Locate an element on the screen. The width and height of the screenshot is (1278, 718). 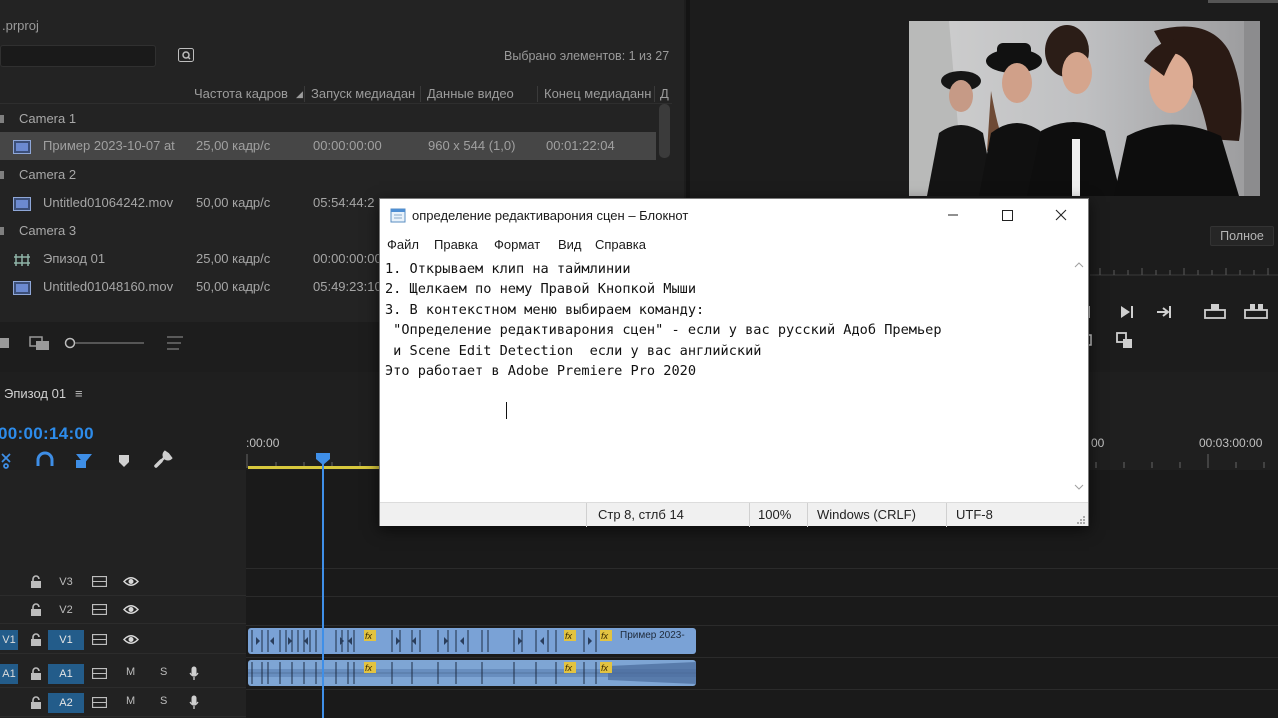
column-media-end: Конец медиаданн is located at coordinates (597, 93).